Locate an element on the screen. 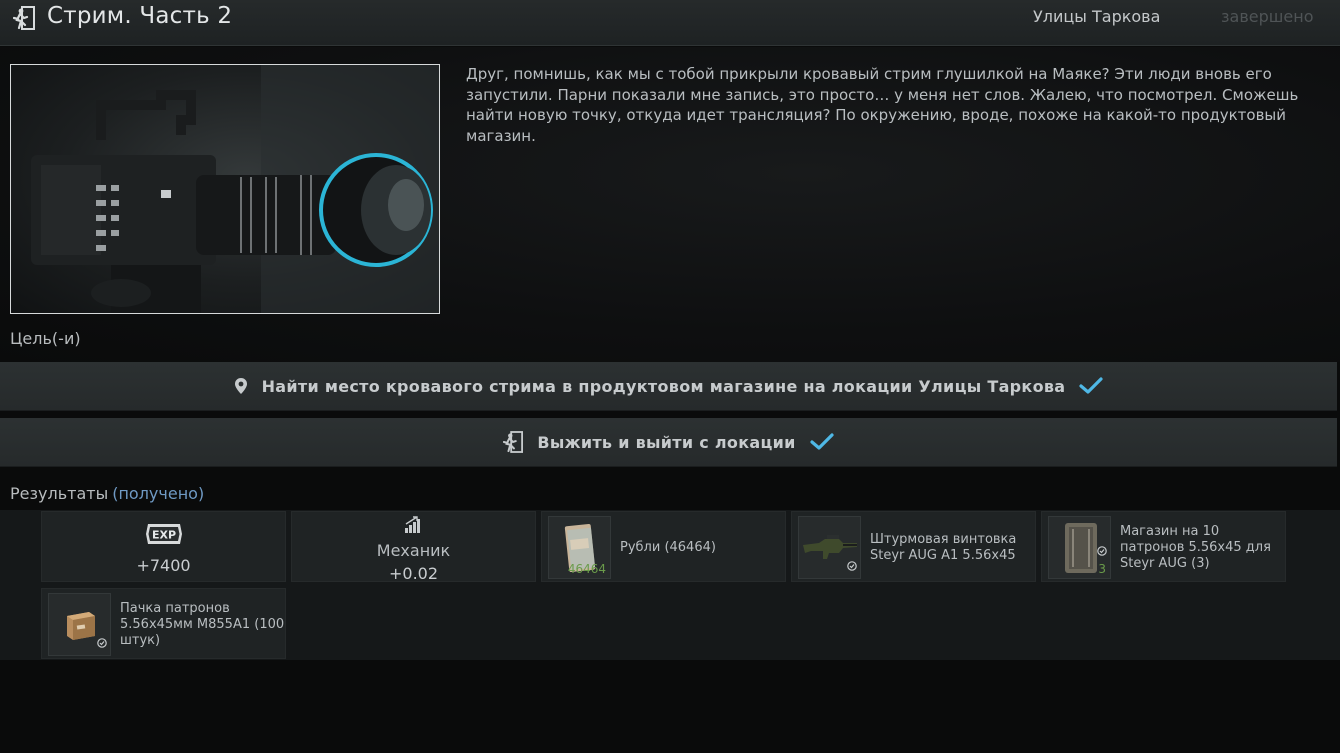  reward-rubles: 46464 Рубли (46464) is located at coordinates (663, 546).